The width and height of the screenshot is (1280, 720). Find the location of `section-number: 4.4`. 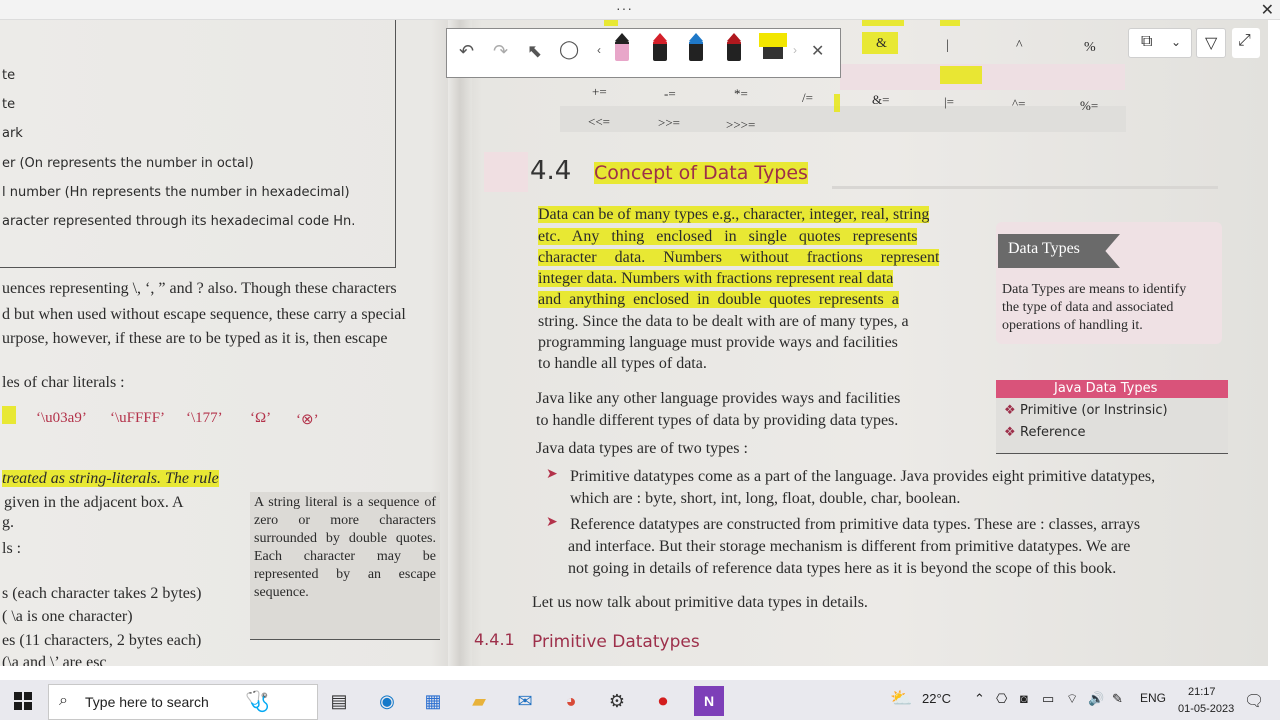

section-number: 4.4 is located at coordinates (551, 171).